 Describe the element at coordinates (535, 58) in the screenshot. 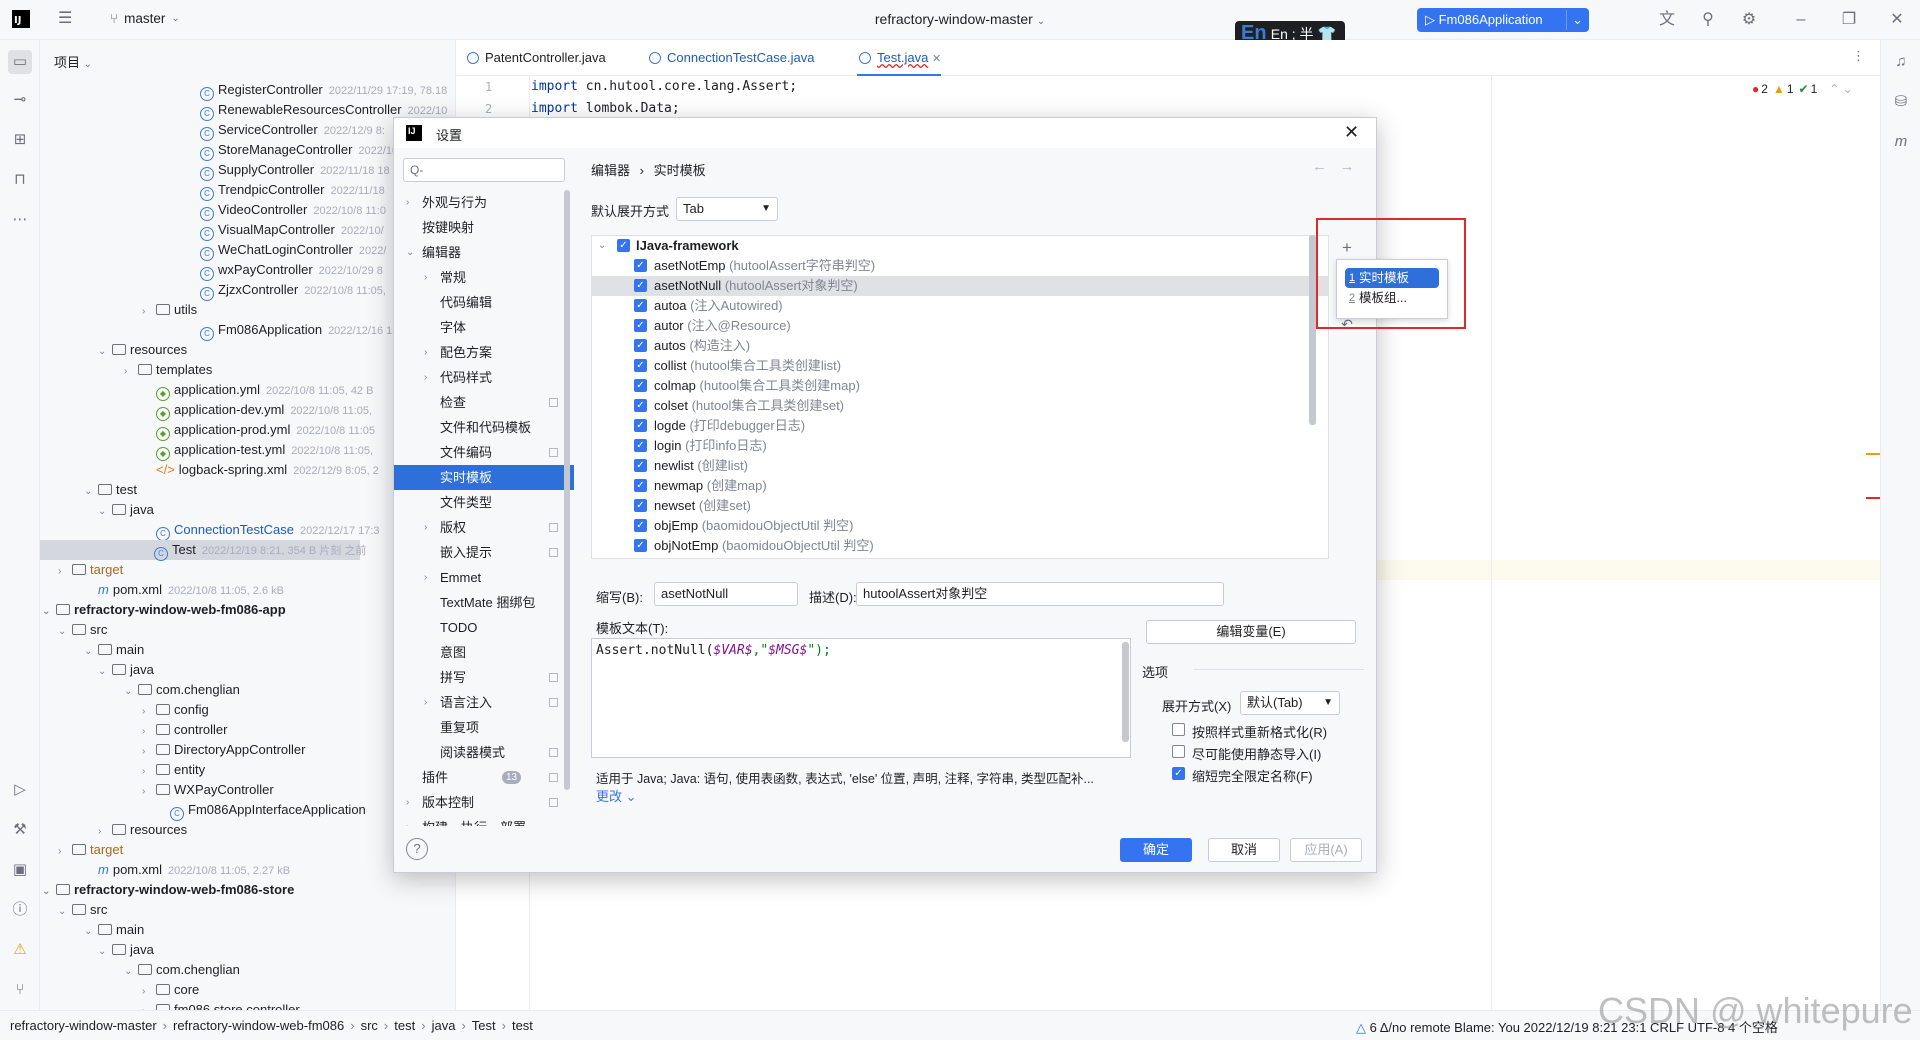

I see `tab-patent-controller: PatentController.java` at that location.